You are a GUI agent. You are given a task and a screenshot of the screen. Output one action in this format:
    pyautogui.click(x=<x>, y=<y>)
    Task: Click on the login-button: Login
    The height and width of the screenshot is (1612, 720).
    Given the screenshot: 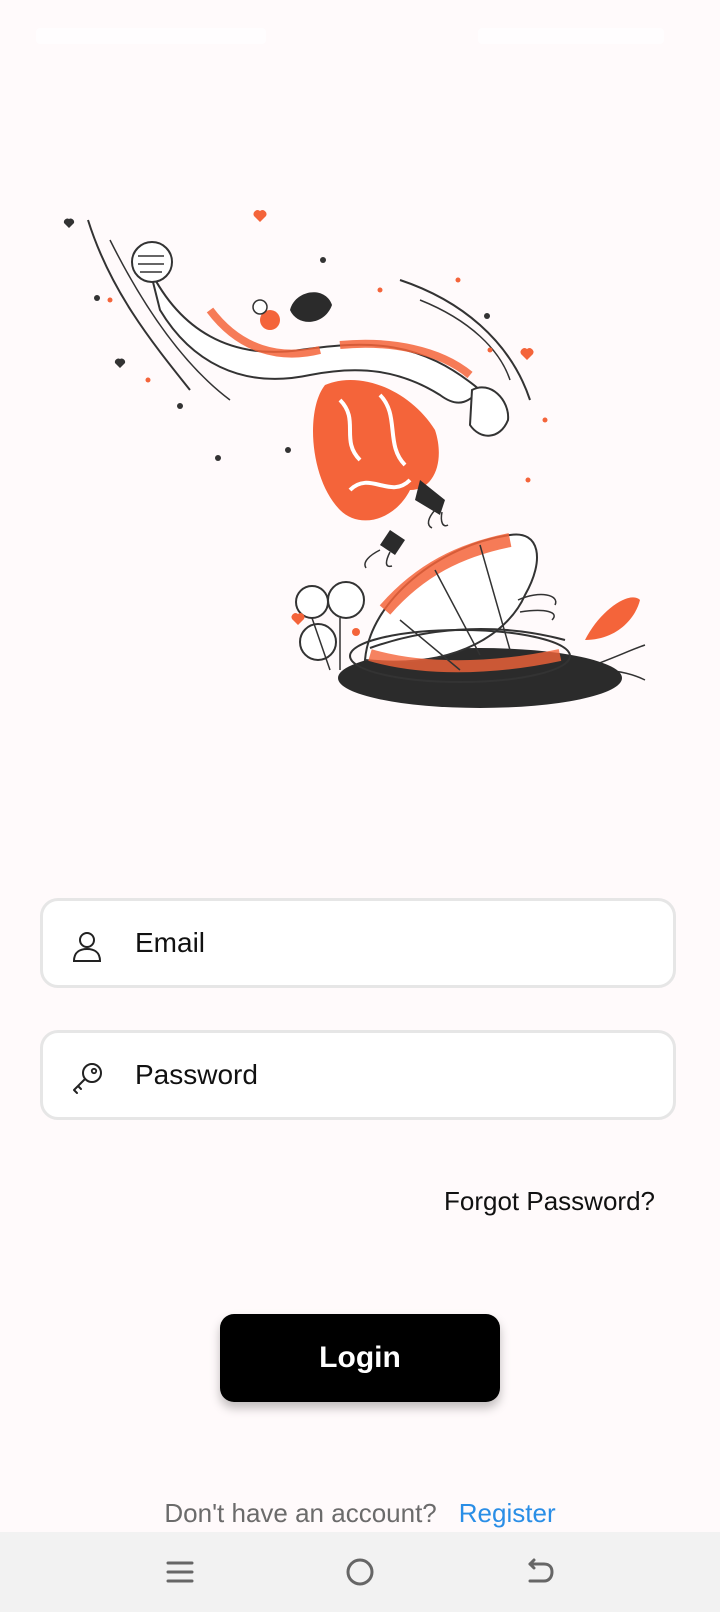 What is the action you would take?
    pyautogui.click(x=360, y=1358)
    